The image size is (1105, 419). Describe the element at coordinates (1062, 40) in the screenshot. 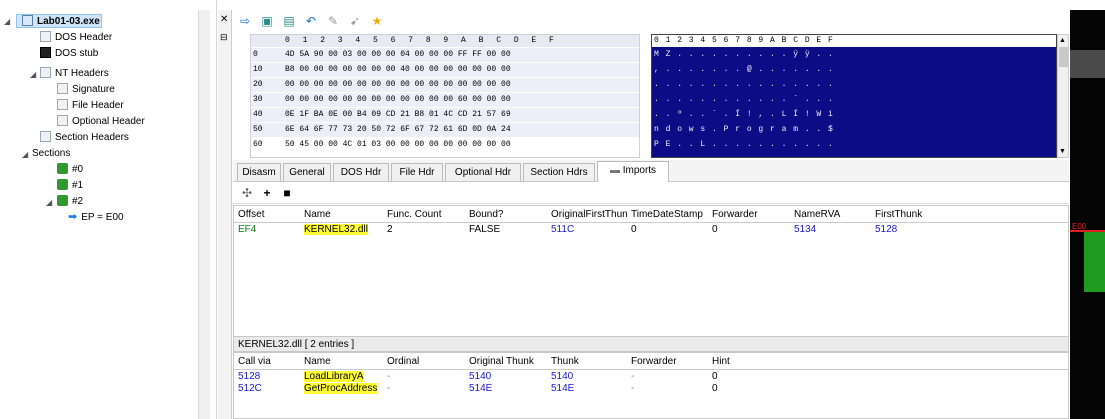

I see `scroll-up-icon: ▲` at that location.